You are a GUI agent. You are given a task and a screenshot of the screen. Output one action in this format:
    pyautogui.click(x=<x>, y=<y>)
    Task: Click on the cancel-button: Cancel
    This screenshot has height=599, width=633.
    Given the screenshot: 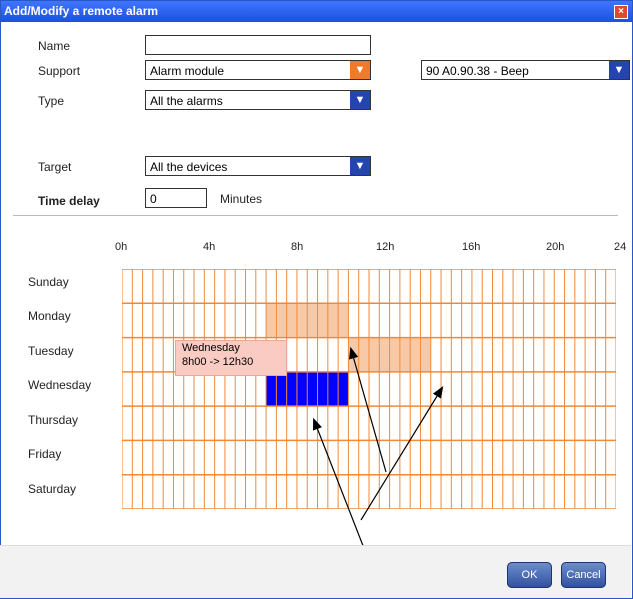 What is the action you would take?
    pyautogui.click(x=583, y=575)
    